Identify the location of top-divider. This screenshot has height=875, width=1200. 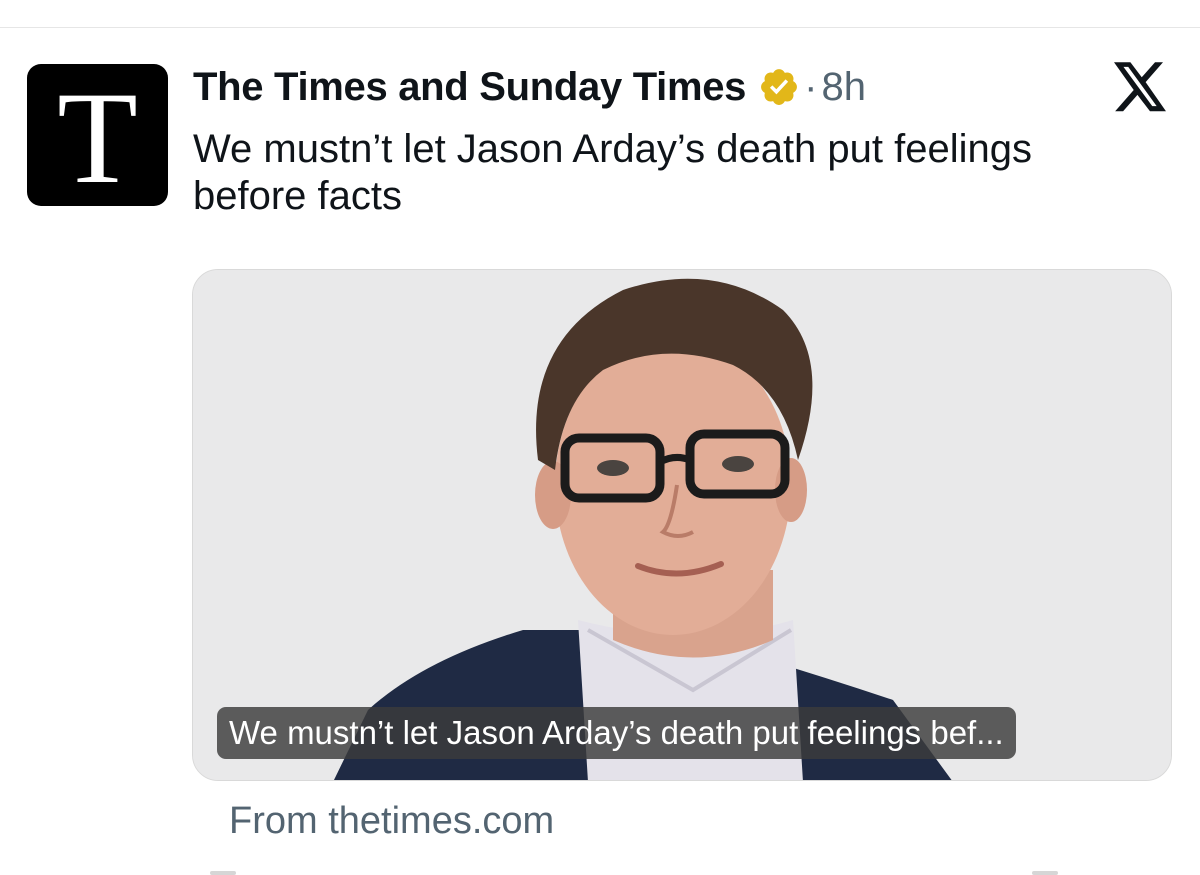
(600, 27).